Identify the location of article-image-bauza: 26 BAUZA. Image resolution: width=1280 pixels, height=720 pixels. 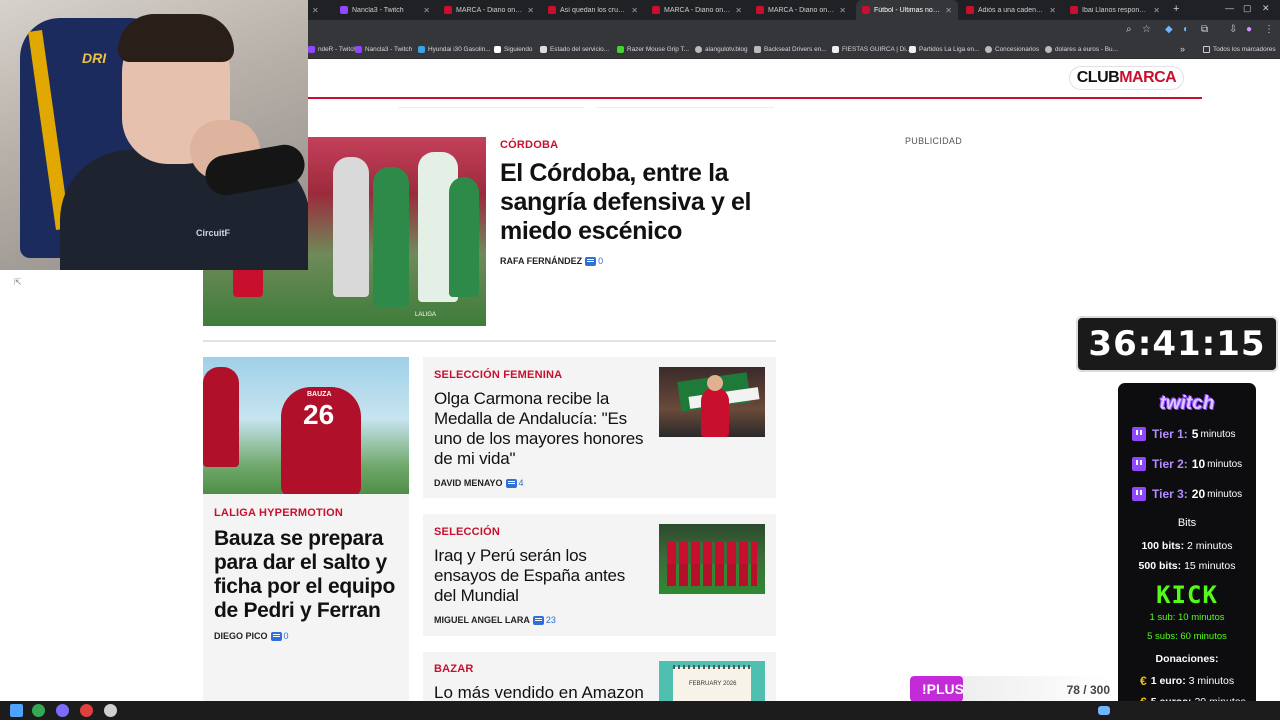
(306, 425).